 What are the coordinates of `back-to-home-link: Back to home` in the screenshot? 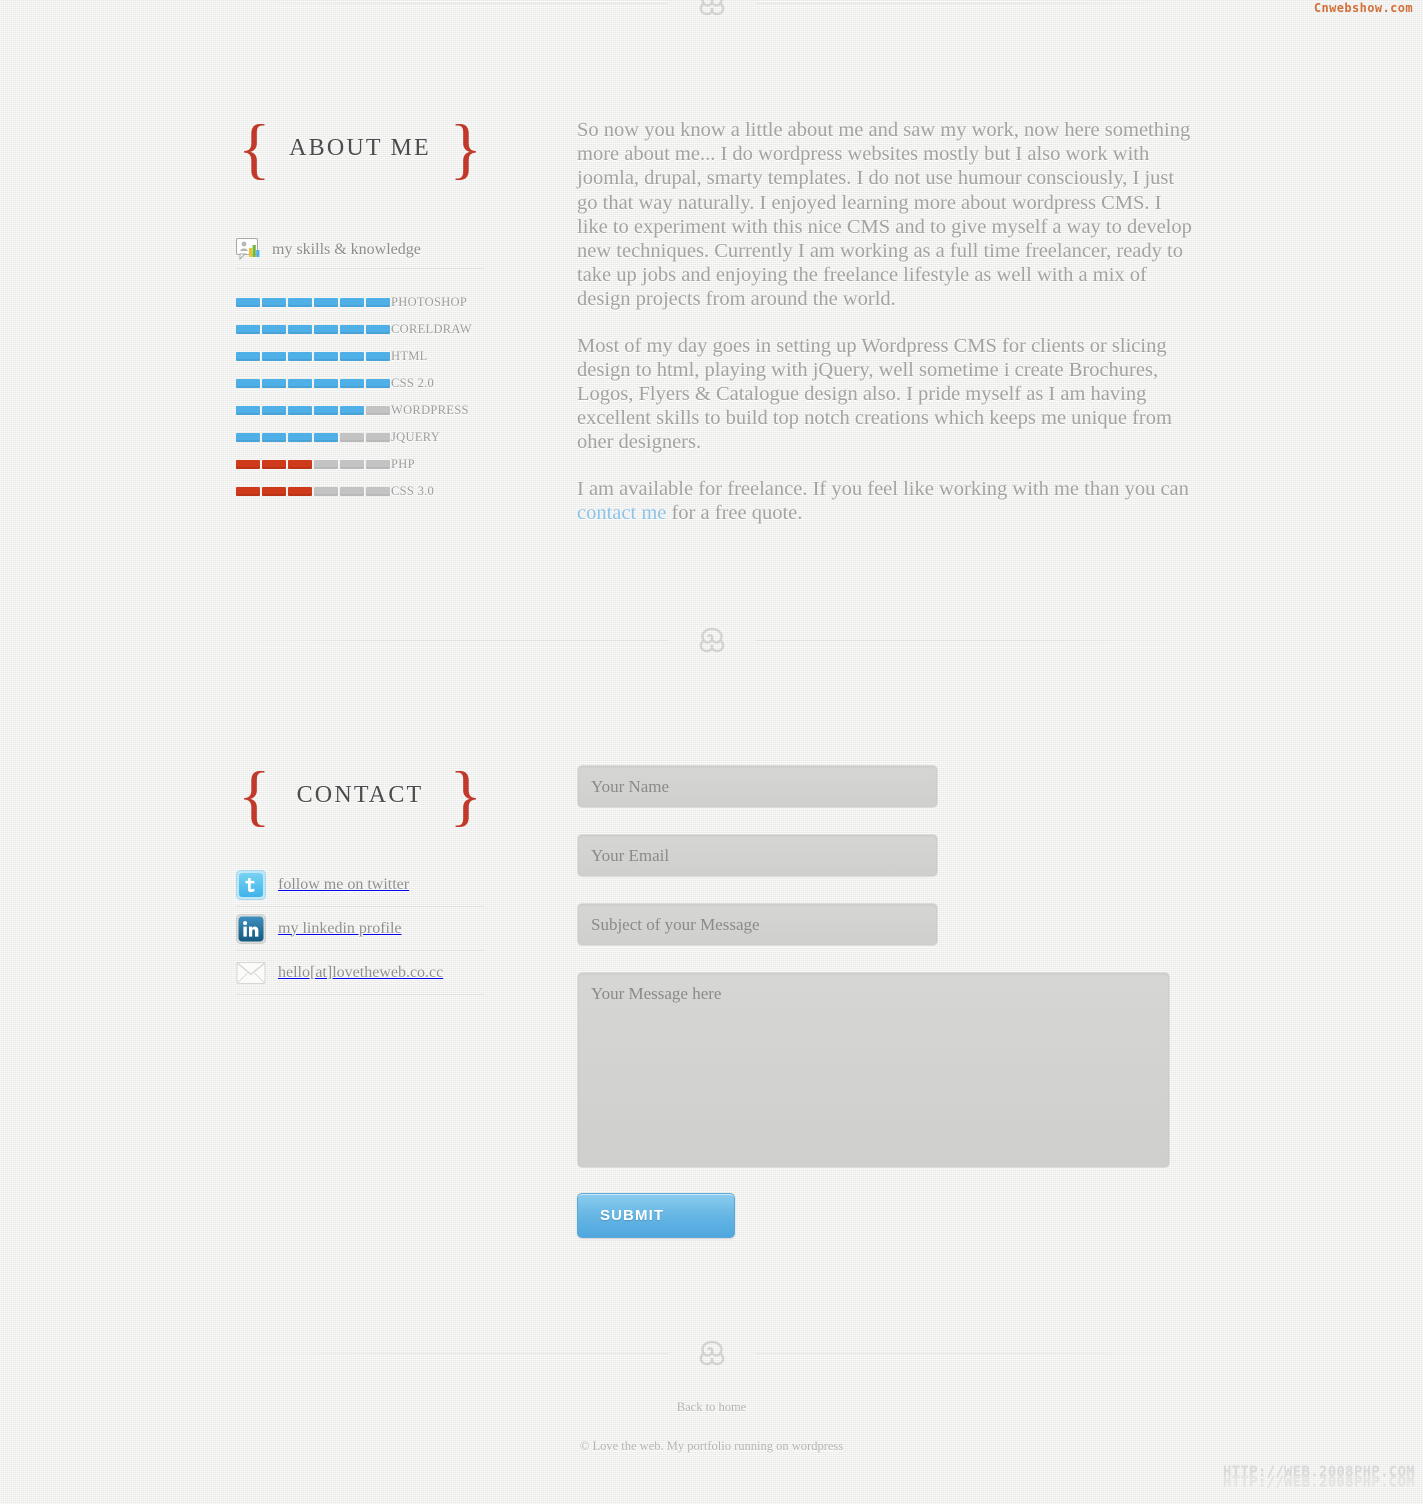 It's located at (711, 1407).